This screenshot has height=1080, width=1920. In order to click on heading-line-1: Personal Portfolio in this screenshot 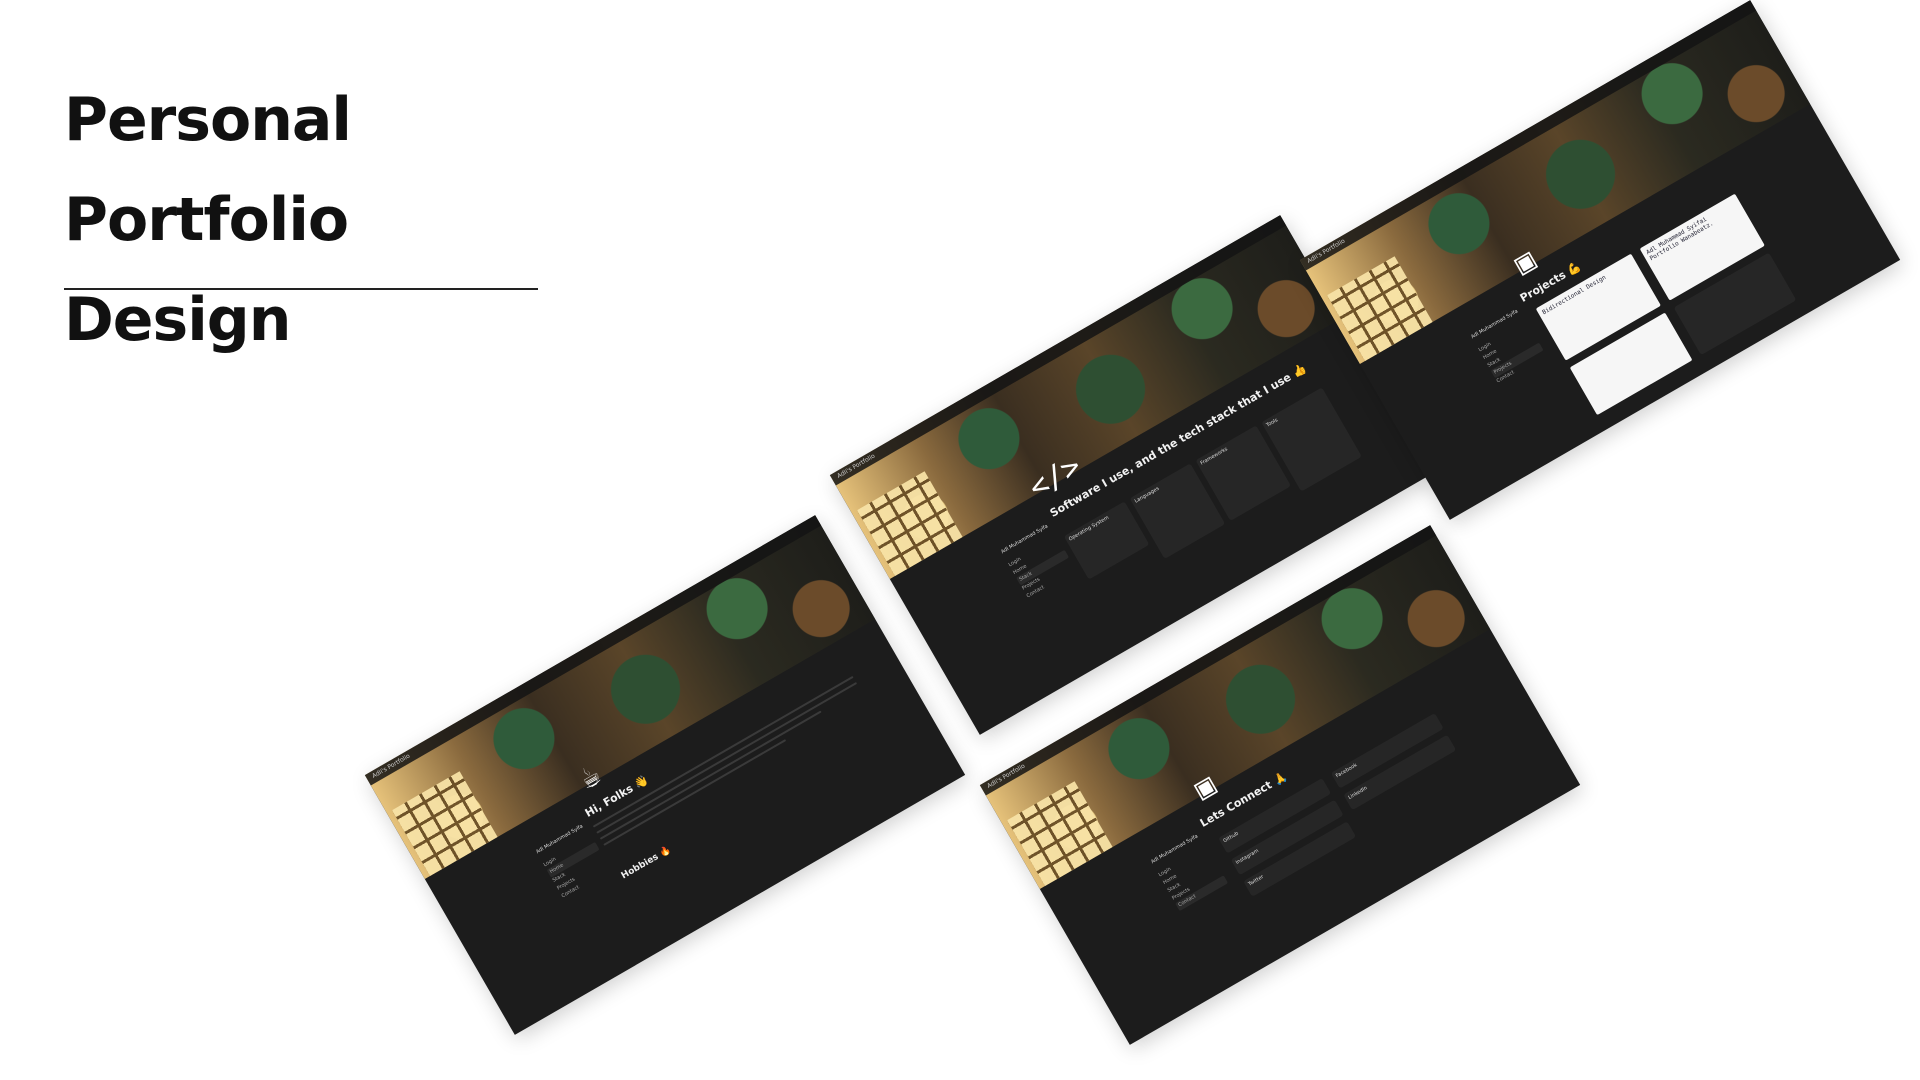, I will do `click(208, 170)`.